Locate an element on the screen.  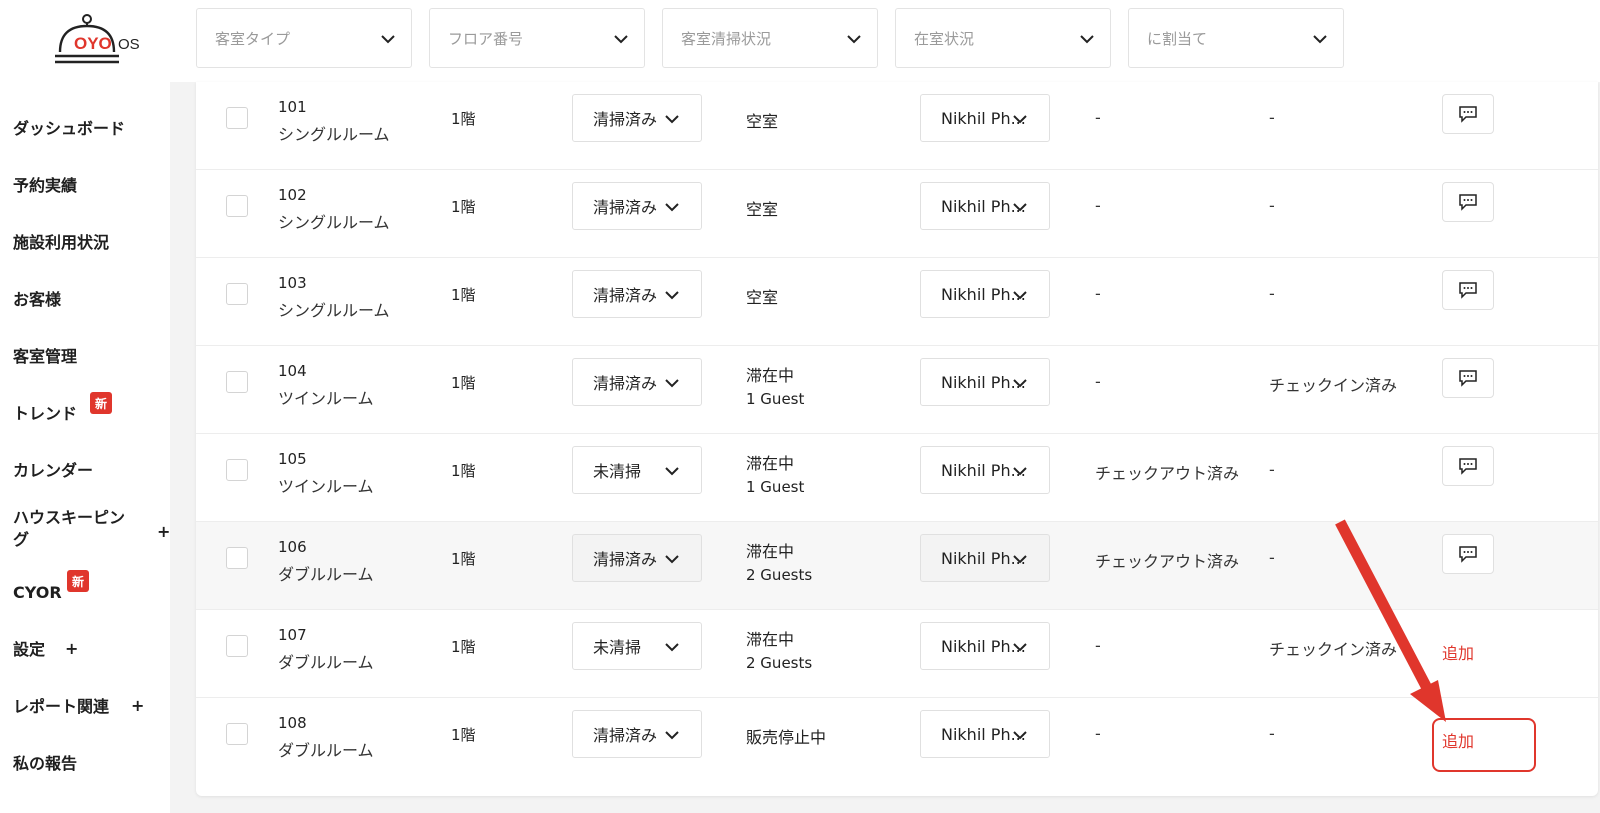
dropdown-value: 未清掃 is located at coordinates (617, 471).